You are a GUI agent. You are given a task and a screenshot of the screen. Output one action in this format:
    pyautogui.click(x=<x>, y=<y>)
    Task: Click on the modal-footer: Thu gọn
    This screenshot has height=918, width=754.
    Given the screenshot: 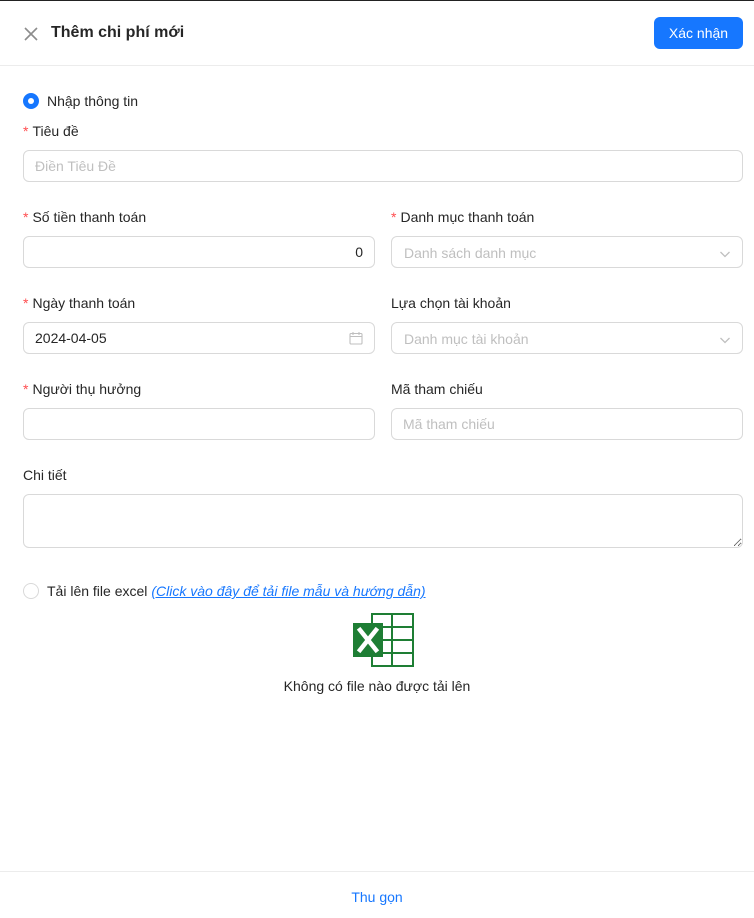 What is the action you would take?
    pyautogui.click(x=377, y=894)
    